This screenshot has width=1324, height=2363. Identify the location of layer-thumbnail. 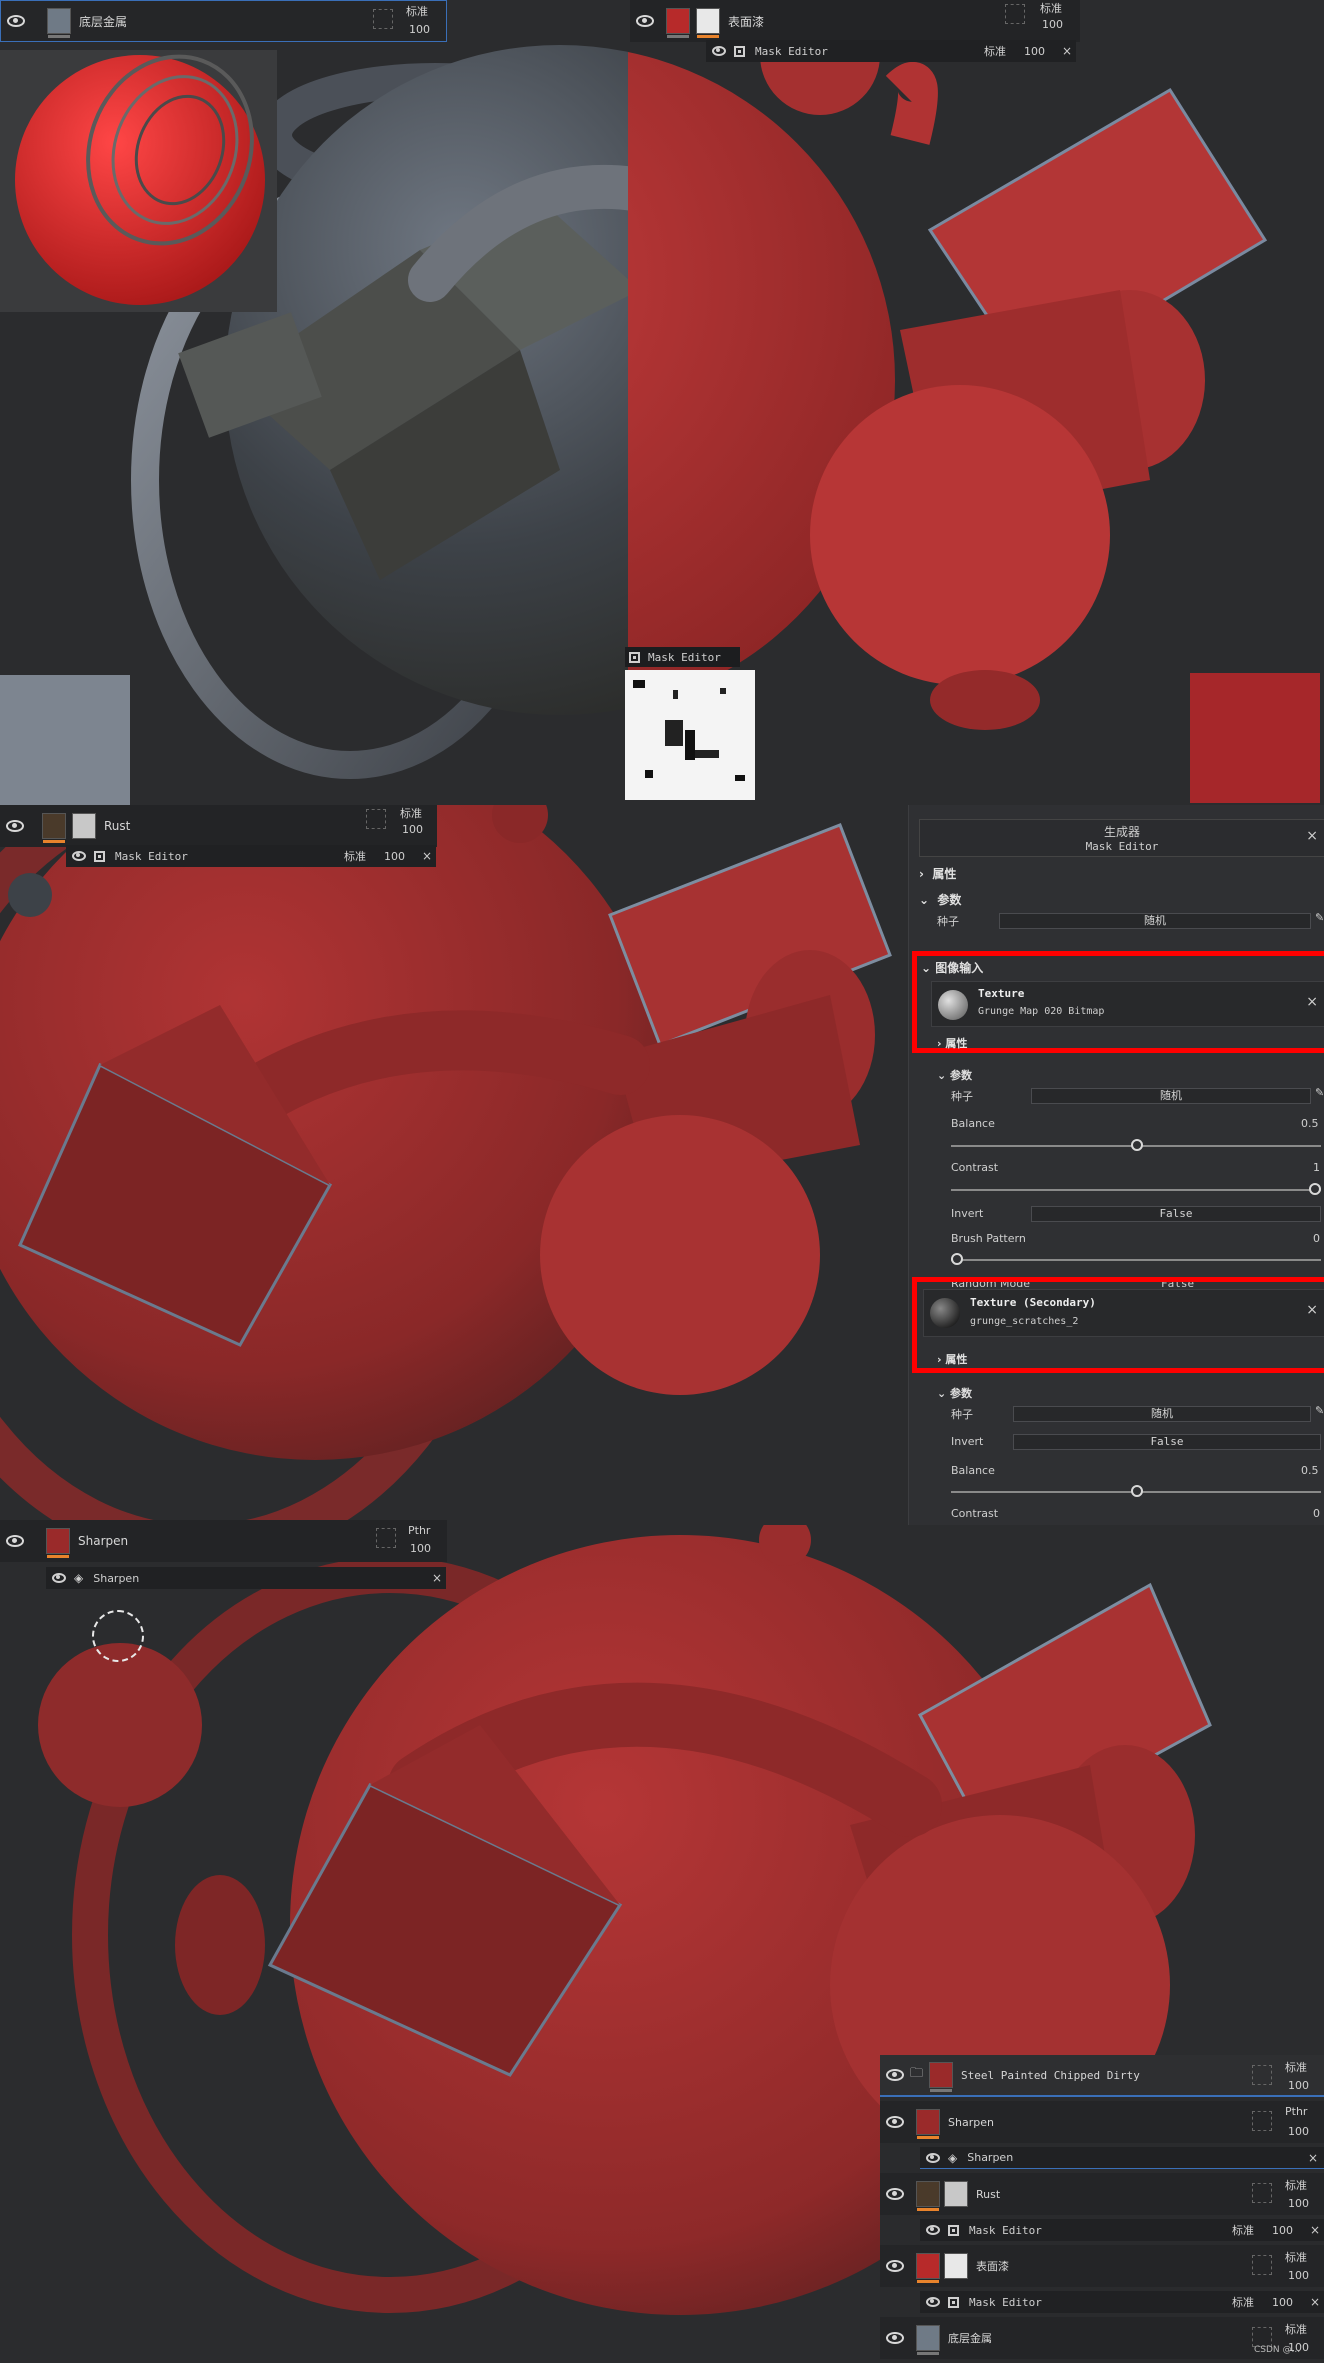
(928, 2124).